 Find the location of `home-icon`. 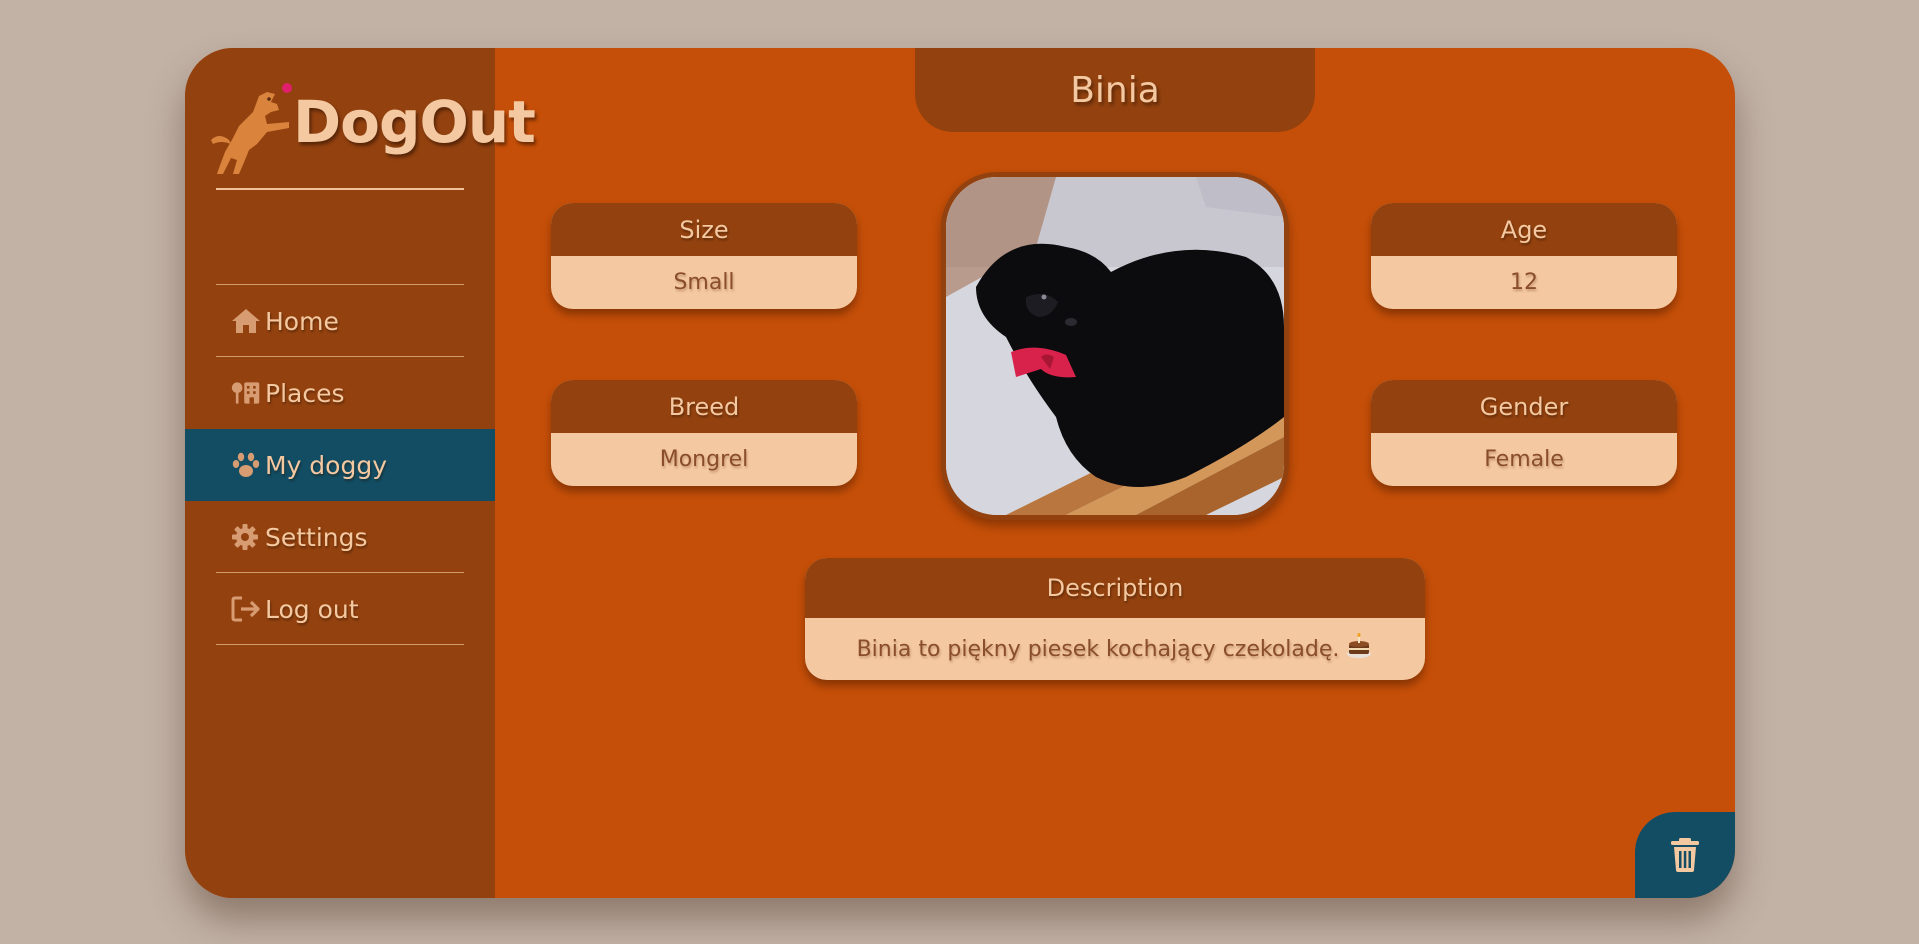

home-icon is located at coordinates (246, 321).